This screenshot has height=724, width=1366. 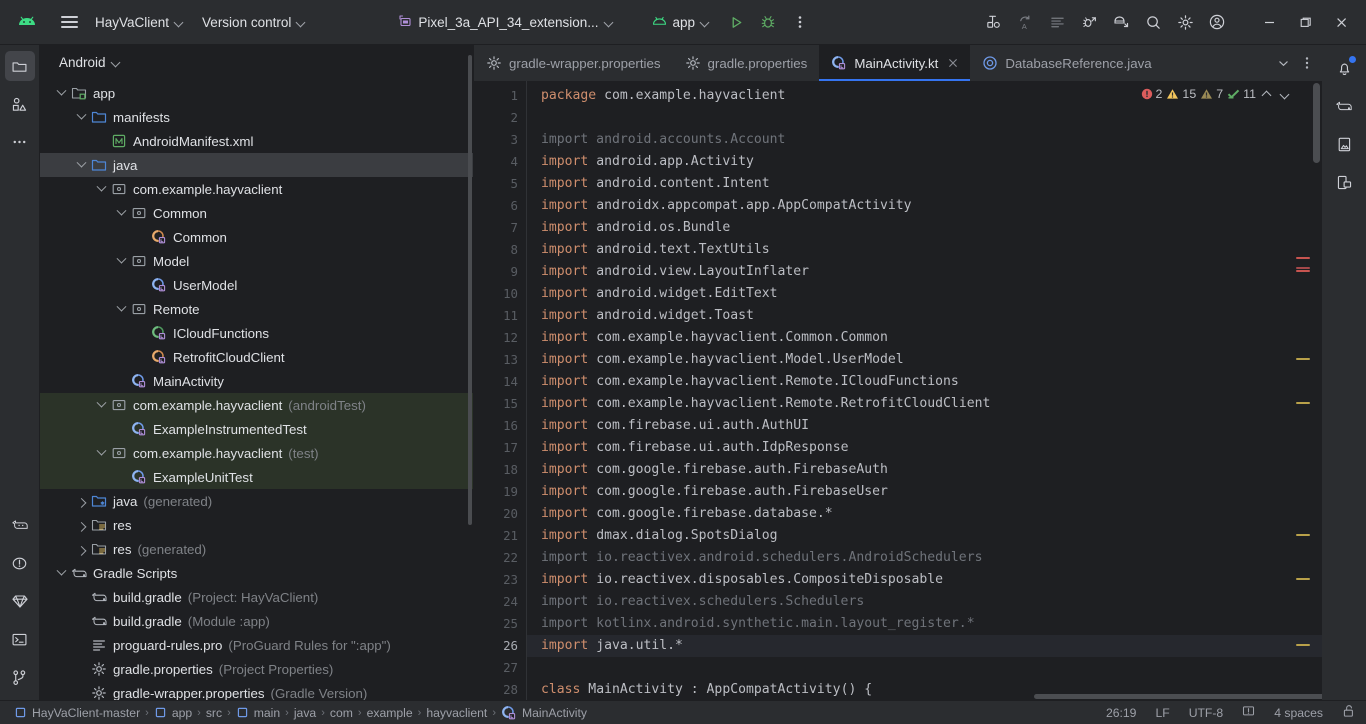 I want to click on gitlab-icon, so click(x=20, y=525).